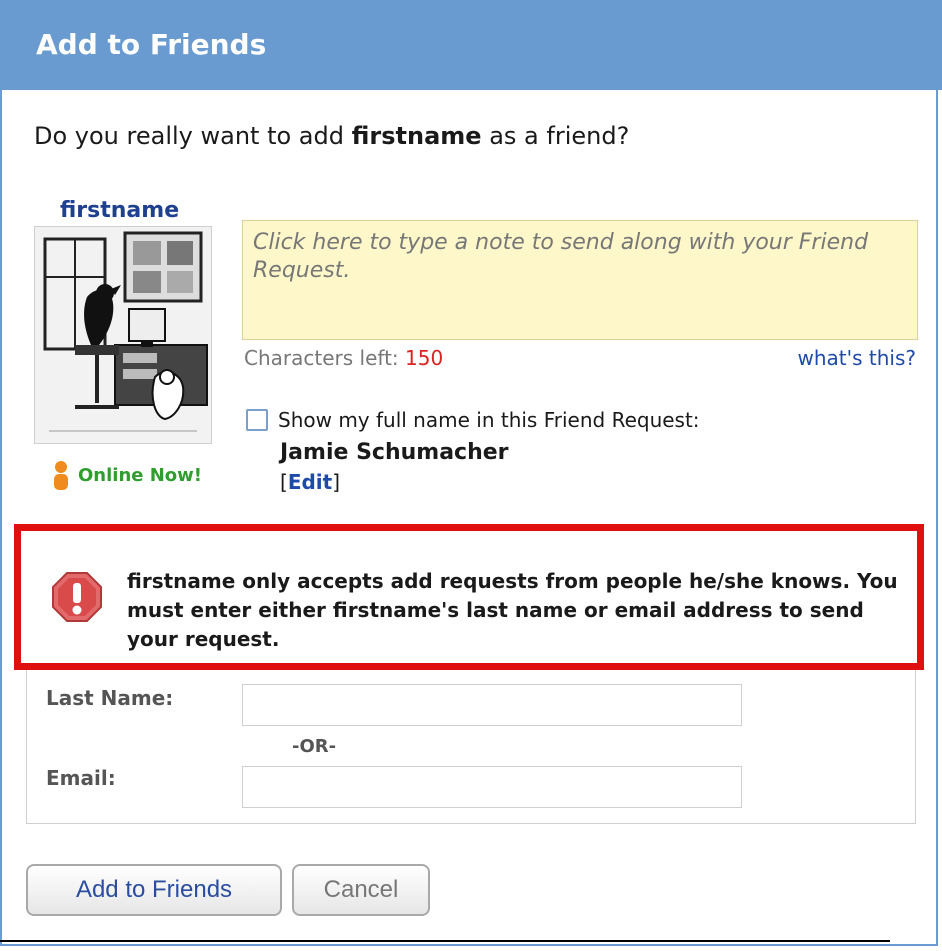  What do you see at coordinates (580, 280) in the screenshot?
I see `friend-request-note-input` at bounding box center [580, 280].